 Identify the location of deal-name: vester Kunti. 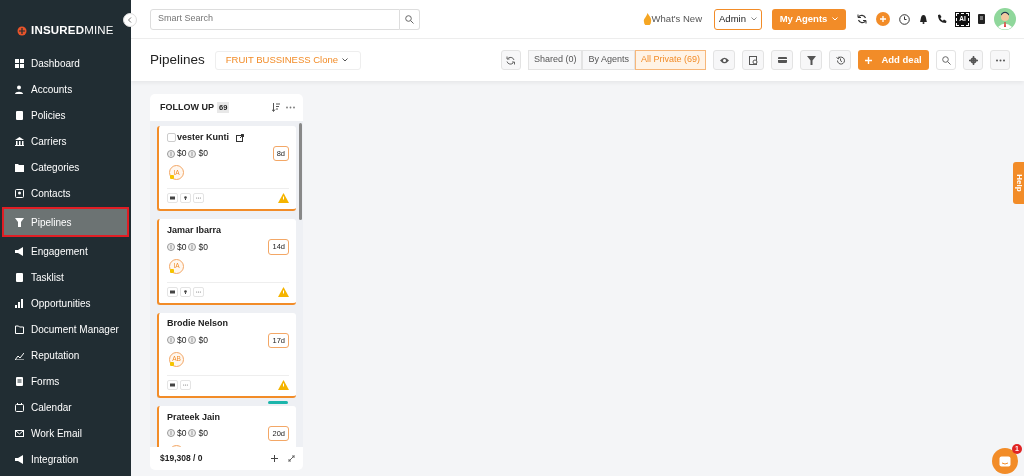
(203, 137).